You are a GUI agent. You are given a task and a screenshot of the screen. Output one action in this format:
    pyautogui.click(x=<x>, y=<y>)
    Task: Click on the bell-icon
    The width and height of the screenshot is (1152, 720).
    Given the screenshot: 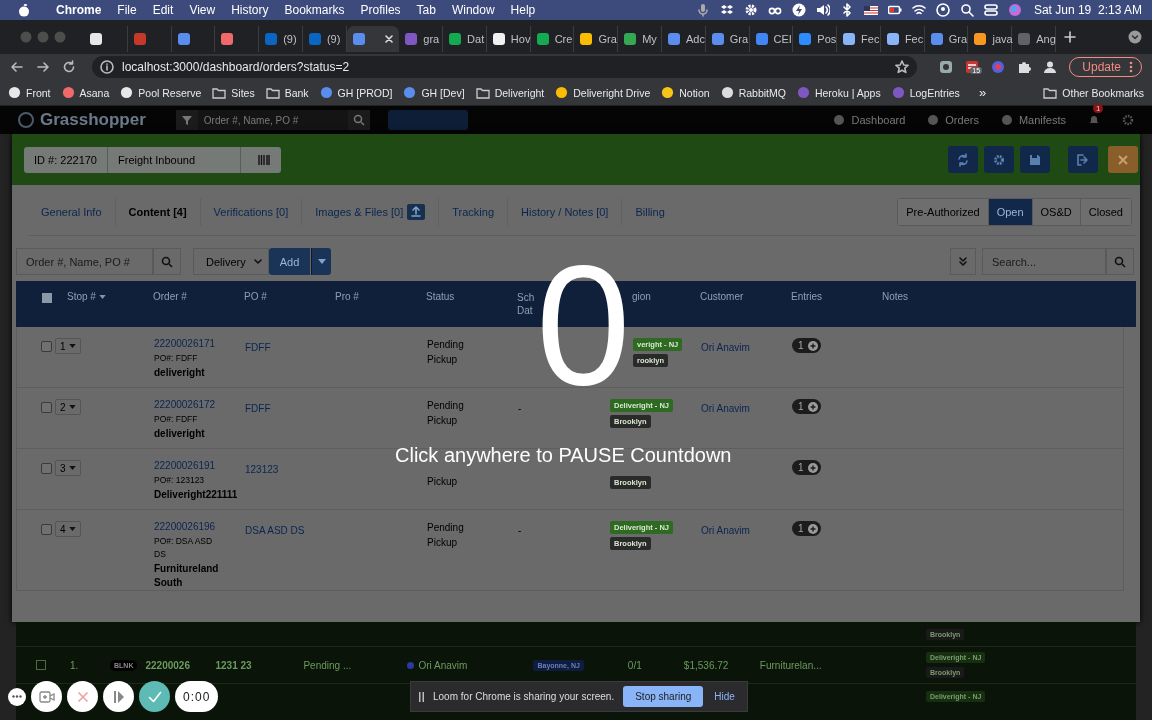 What is the action you would take?
    pyautogui.click(x=1094, y=120)
    